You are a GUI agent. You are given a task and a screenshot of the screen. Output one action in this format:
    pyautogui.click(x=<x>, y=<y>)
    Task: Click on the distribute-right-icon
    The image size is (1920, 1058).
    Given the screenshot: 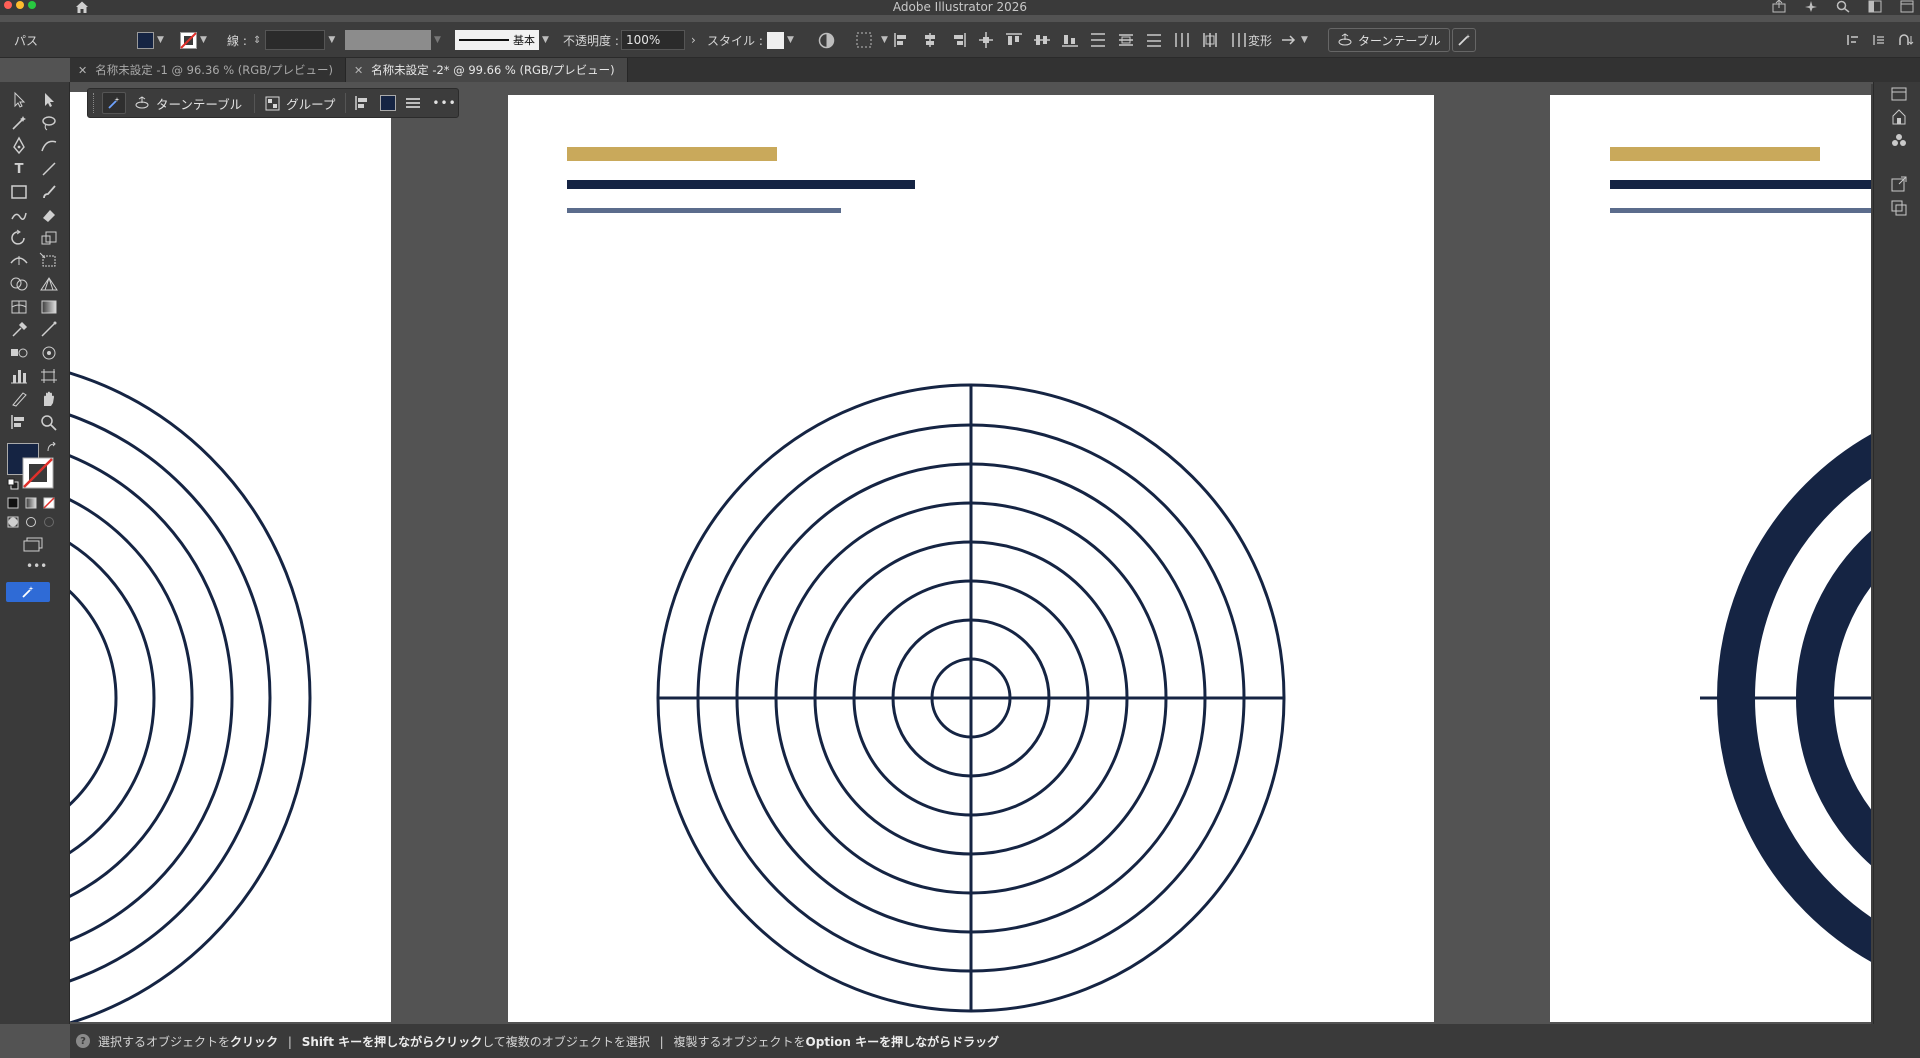 What is the action you would take?
    pyautogui.click(x=1238, y=40)
    